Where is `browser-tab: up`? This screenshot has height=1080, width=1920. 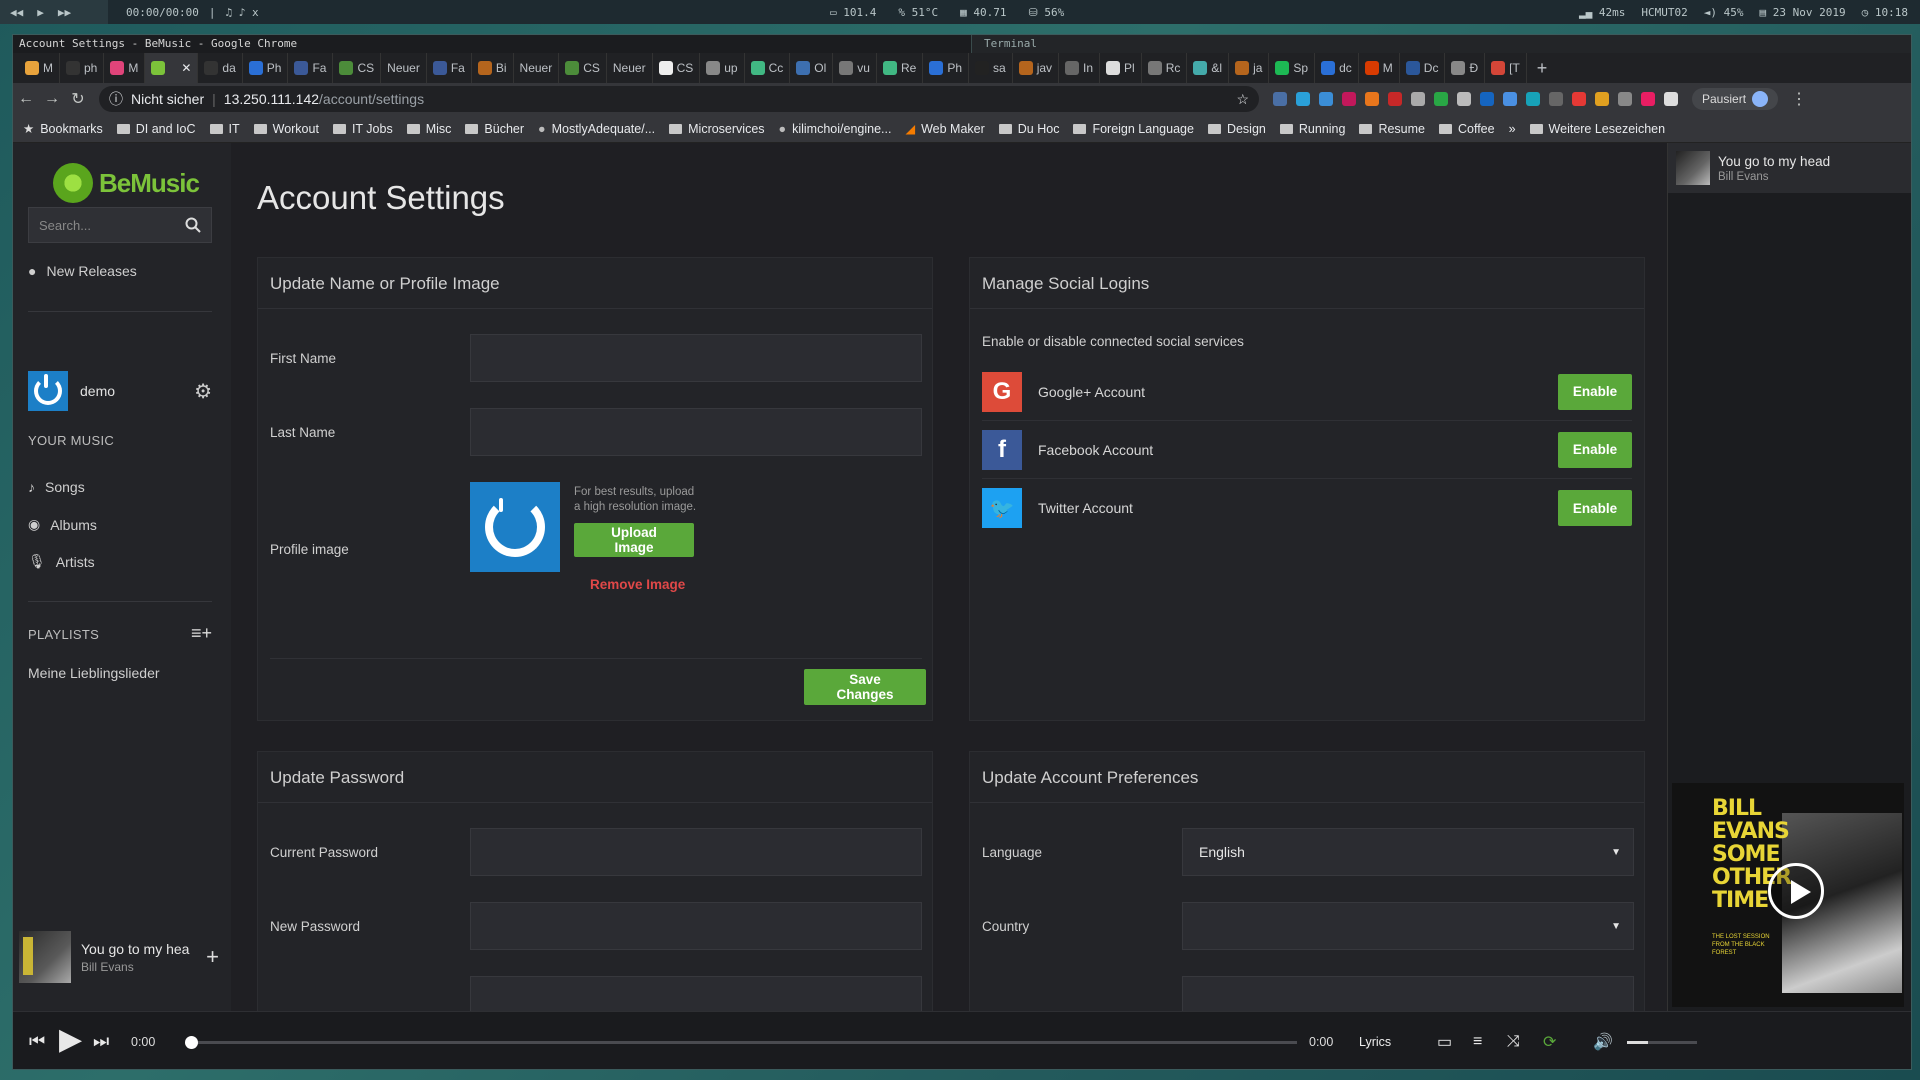
browser-tab: up is located at coordinates (722, 68).